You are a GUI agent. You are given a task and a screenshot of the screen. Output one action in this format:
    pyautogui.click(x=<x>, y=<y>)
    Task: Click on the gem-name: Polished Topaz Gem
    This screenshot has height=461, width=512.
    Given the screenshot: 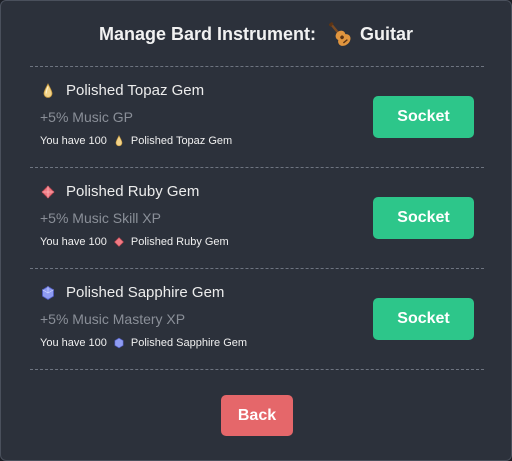 What is the action you would take?
    pyautogui.click(x=135, y=90)
    